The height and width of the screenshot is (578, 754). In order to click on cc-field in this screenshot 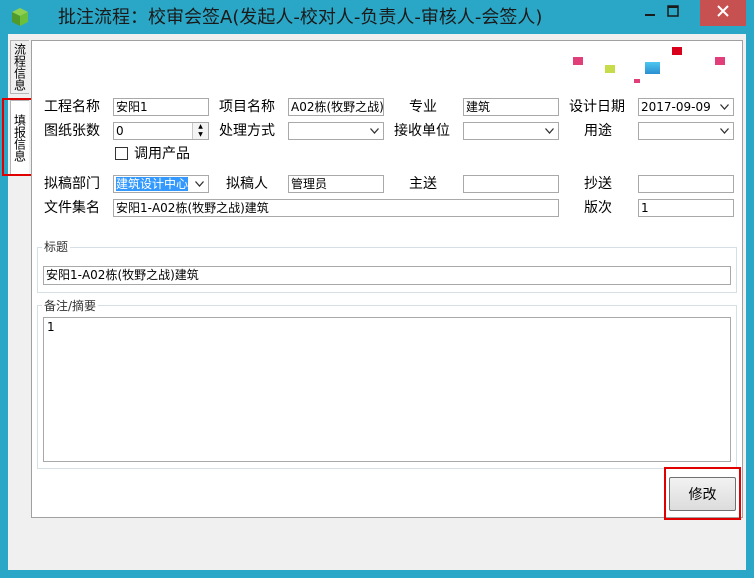, I will do `click(686, 184)`.